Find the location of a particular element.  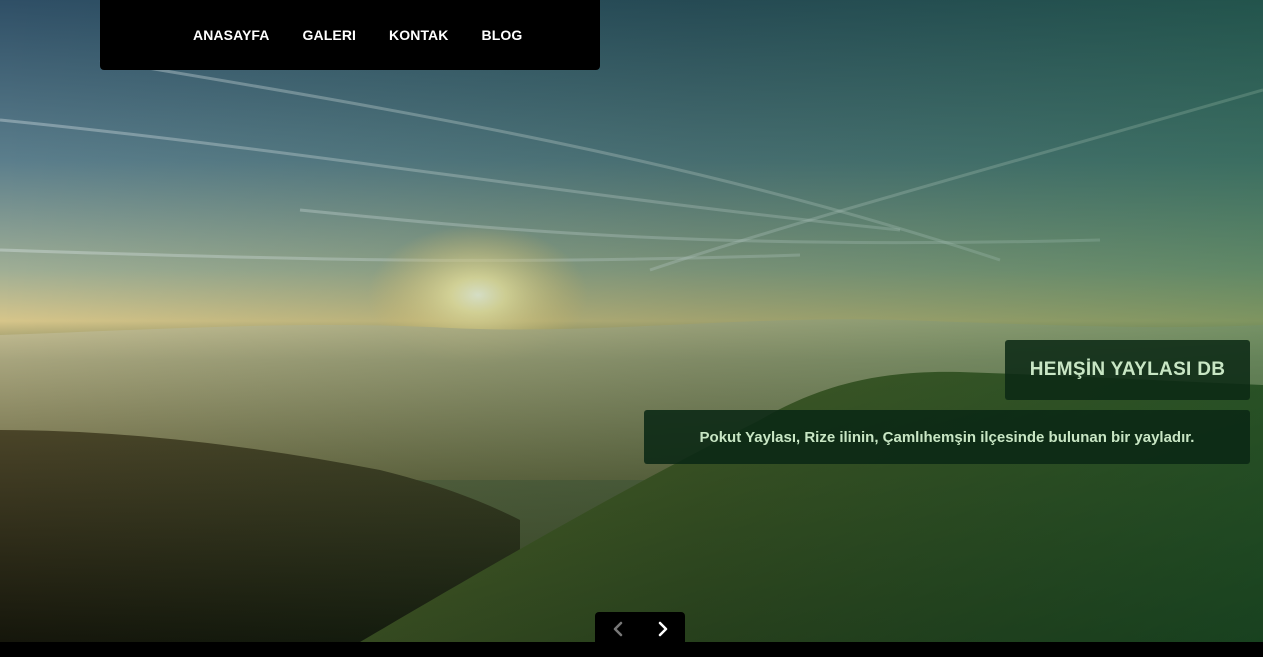

nav-list: ANASAYFA GALERI KONTAK BLOG is located at coordinates (374, 35).